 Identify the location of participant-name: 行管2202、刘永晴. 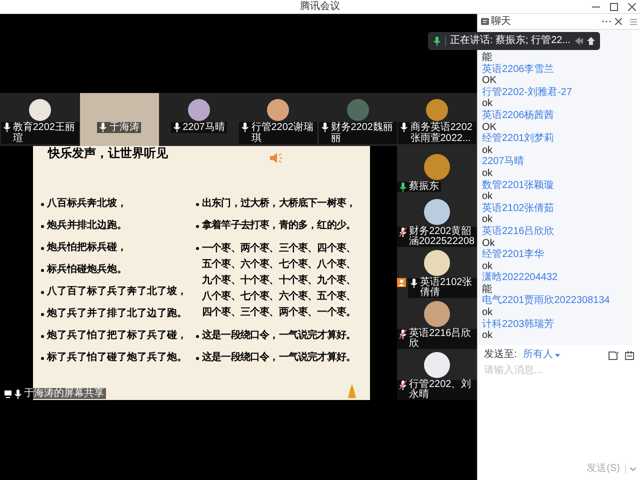
(440, 390).